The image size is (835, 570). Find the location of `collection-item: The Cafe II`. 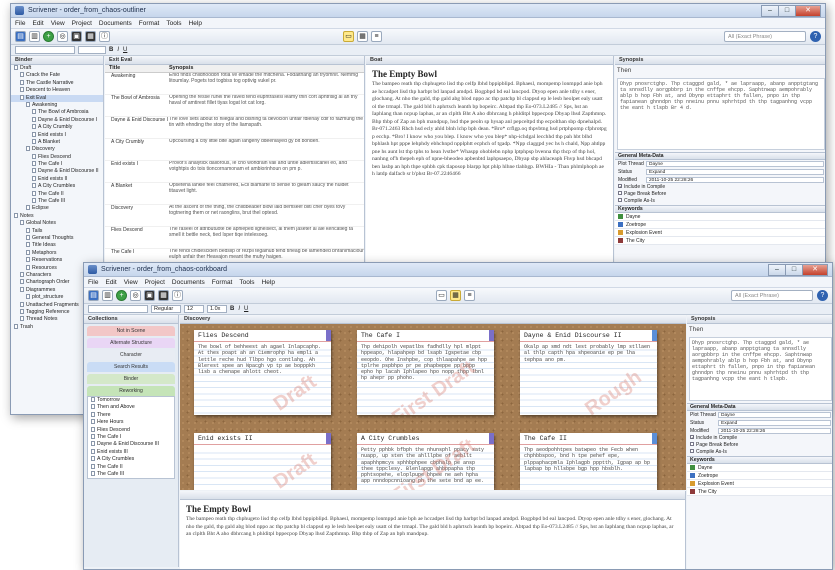

collection-item: The Cafe II is located at coordinates (131, 467).